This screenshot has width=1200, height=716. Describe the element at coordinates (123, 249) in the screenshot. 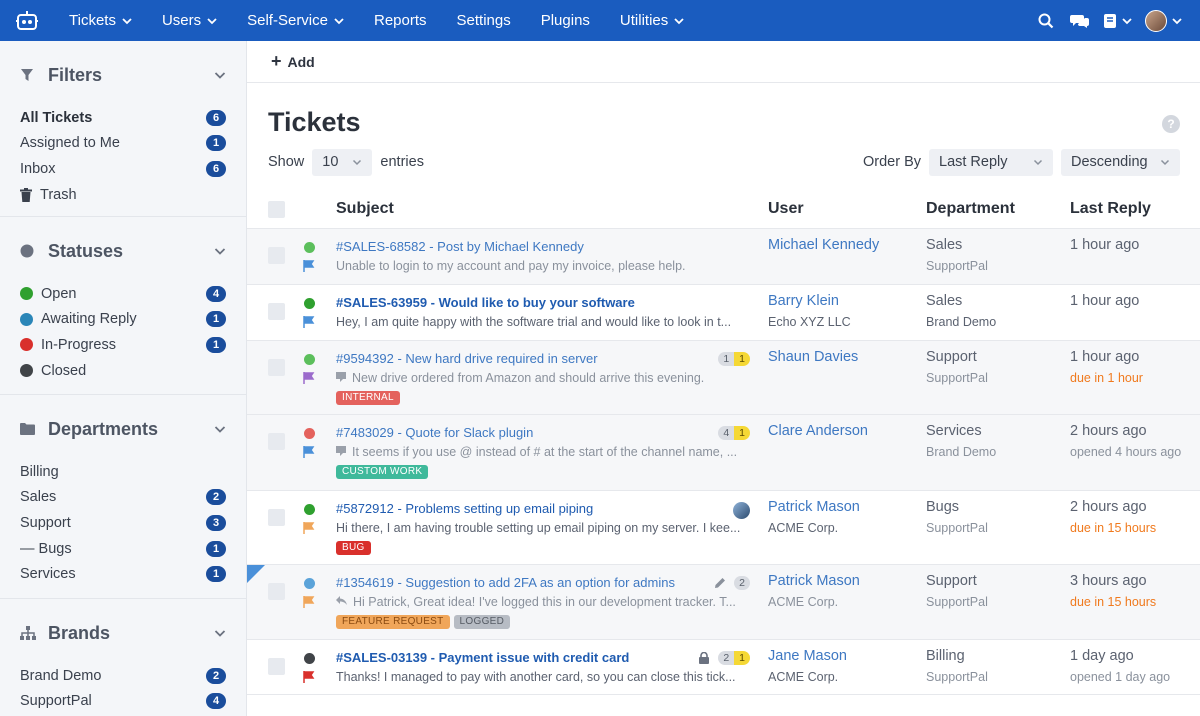

I see `statuses-header: Statuses` at that location.